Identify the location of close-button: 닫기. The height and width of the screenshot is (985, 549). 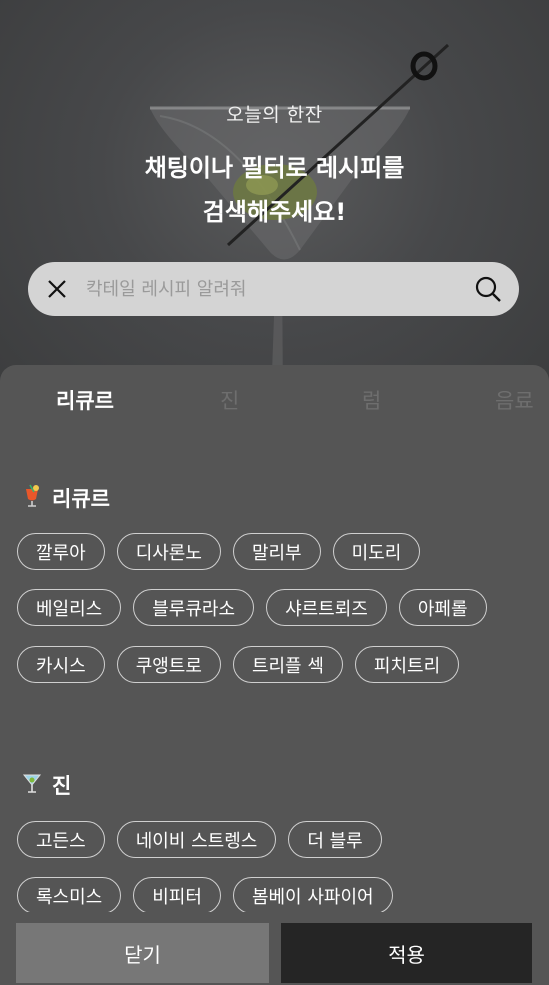
(142, 953).